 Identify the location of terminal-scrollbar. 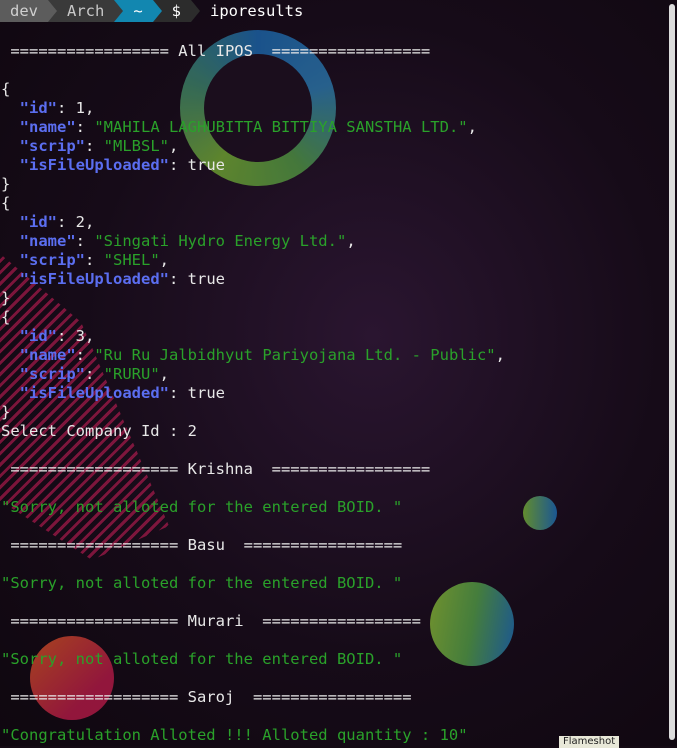
(672, 372).